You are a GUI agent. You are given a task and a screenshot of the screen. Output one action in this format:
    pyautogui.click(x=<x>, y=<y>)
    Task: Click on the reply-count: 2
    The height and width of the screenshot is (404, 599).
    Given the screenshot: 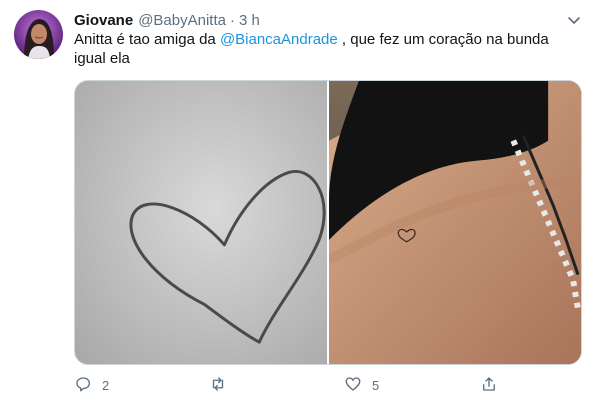 What is the action you would take?
    pyautogui.click(x=106, y=385)
    